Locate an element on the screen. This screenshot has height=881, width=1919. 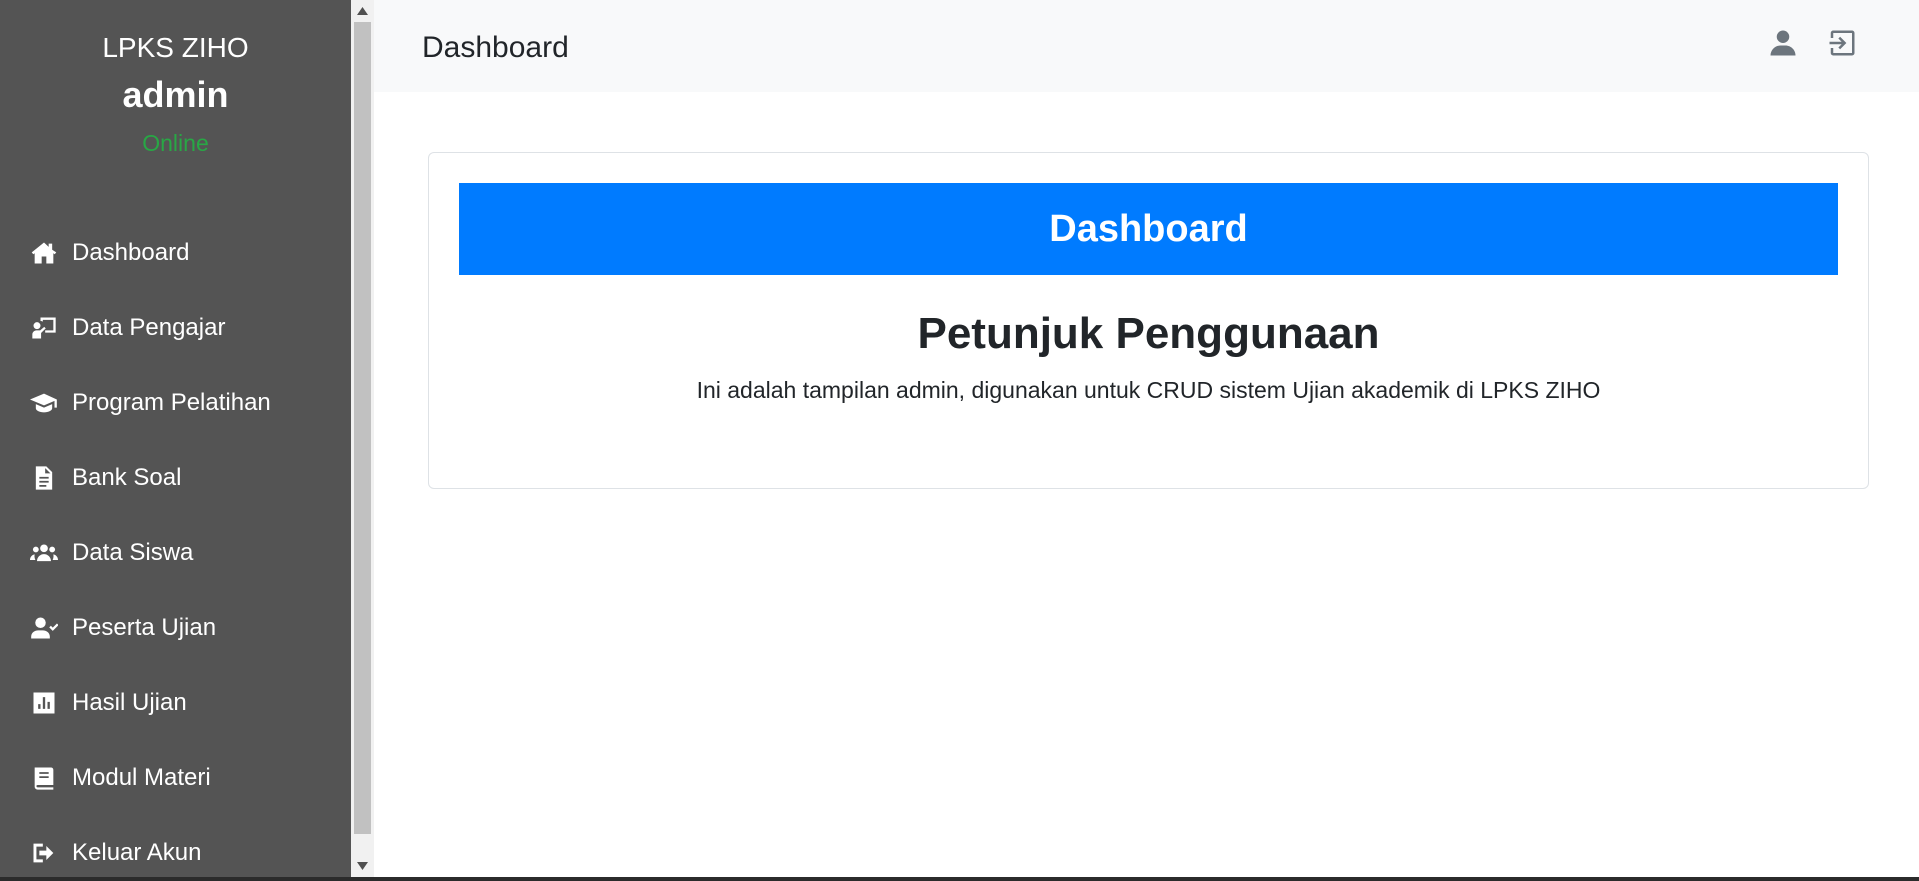
sidebar-item-keluar-akun: Keluar Akun is located at coordinates (175, 848).